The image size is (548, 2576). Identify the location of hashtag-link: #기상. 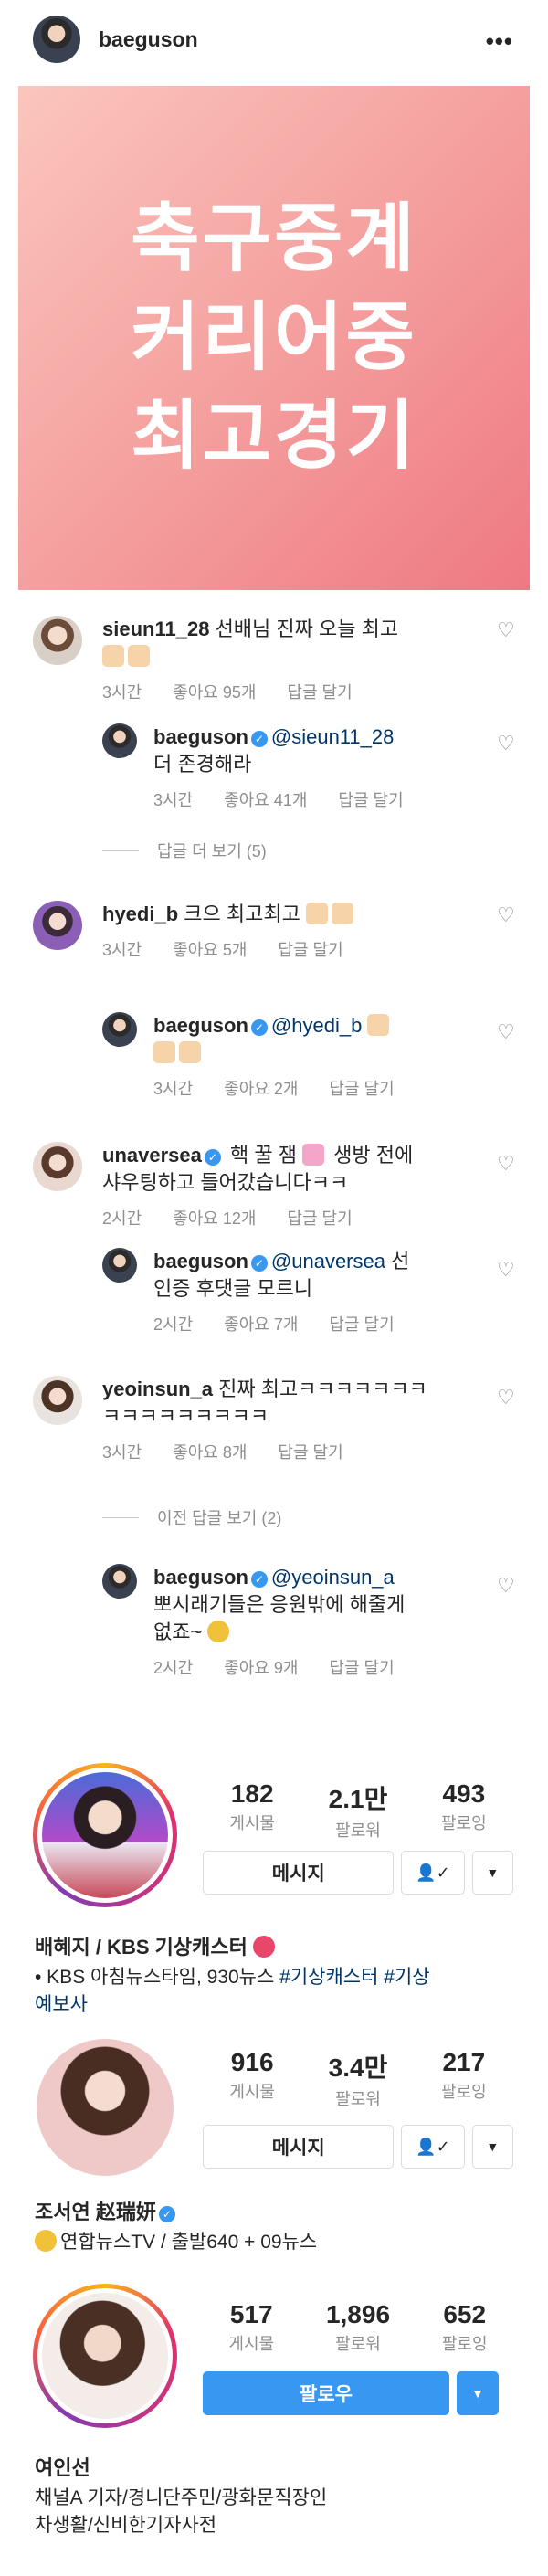
(406, 1977).